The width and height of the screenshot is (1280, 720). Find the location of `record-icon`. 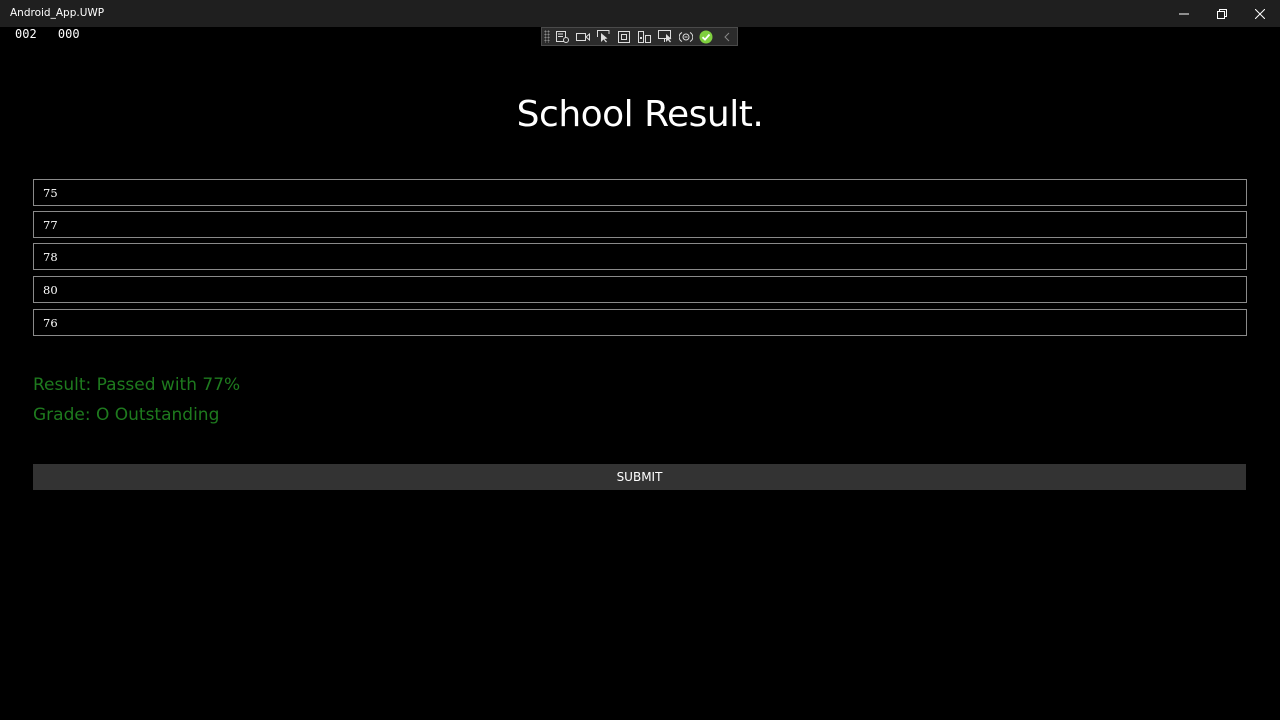

record-icon is located at coordinates (583, 36).